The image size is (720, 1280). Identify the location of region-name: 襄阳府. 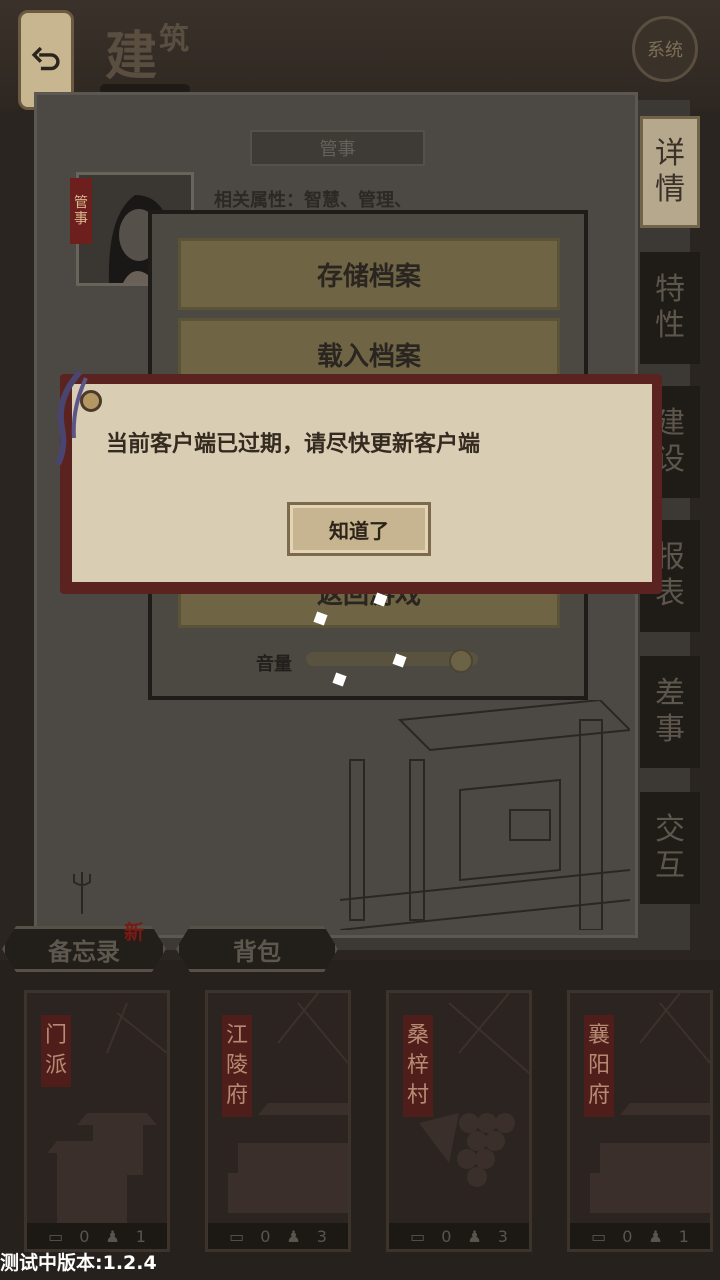
(599, 1066).